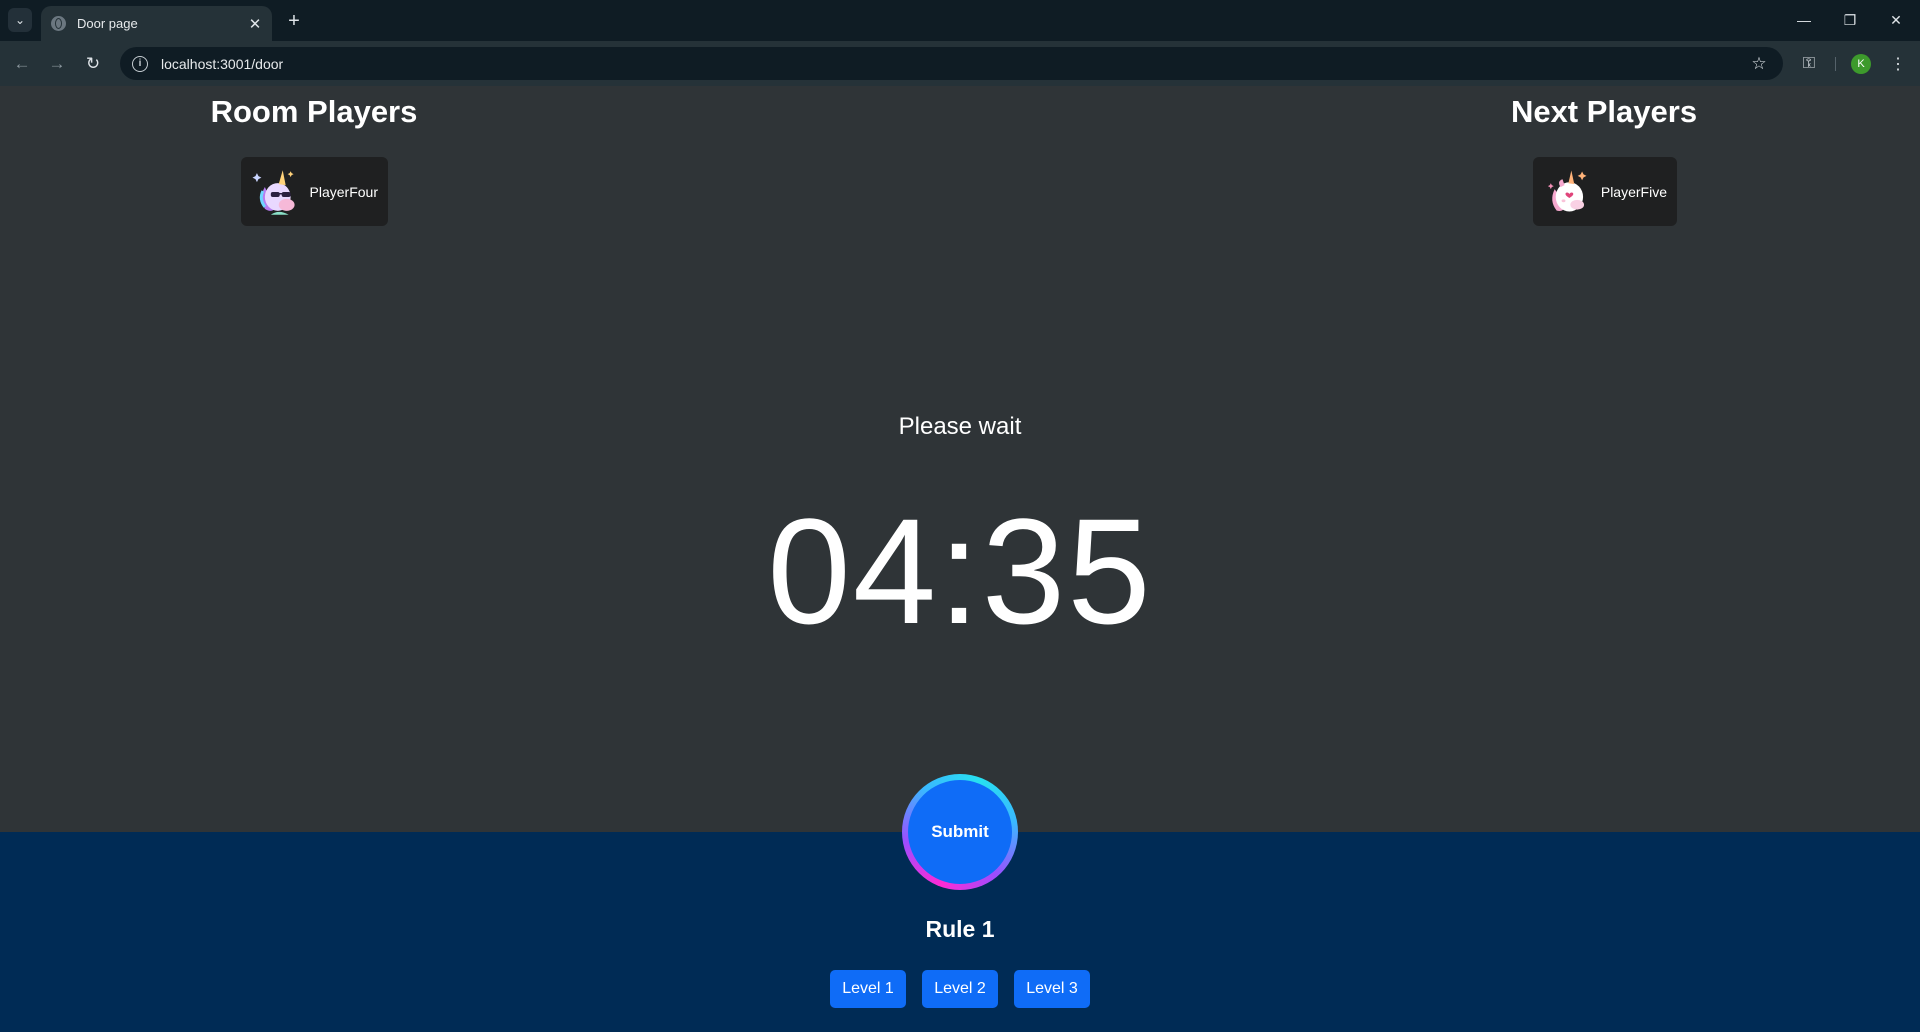 This screenshot has height=1032, width=1920. I want to click on browser-tab-bar: ⌄ Door page ✕ + — ❐ ✕, so click(960, 20).